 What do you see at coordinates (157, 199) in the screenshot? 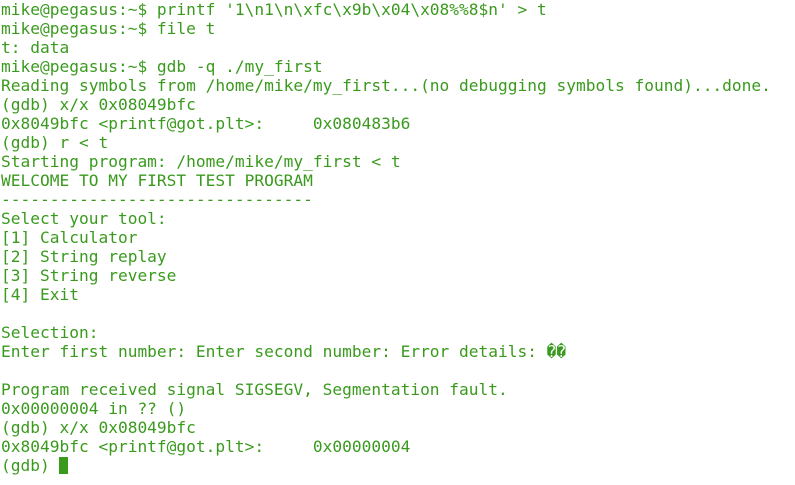
I see `terminal-line: --------------------------------` at bounding box center [157, 199].